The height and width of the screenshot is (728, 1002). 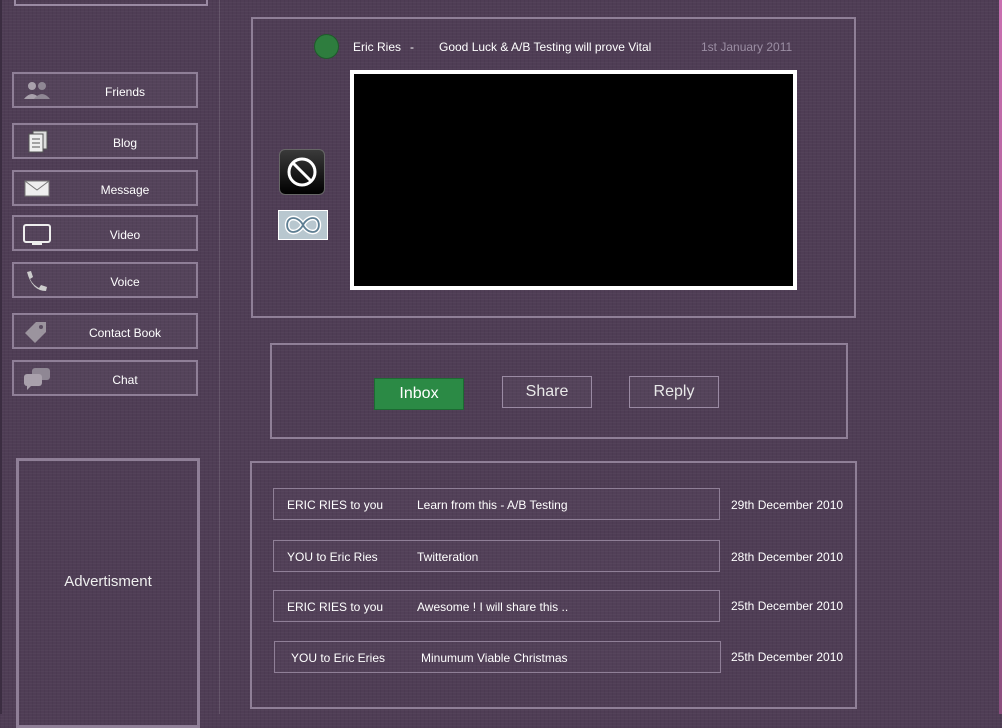 What do you see at coordinates (787, 505) in the screenshot?
I see `message-date: 29th December 2010` at bounding box center [787, 505].